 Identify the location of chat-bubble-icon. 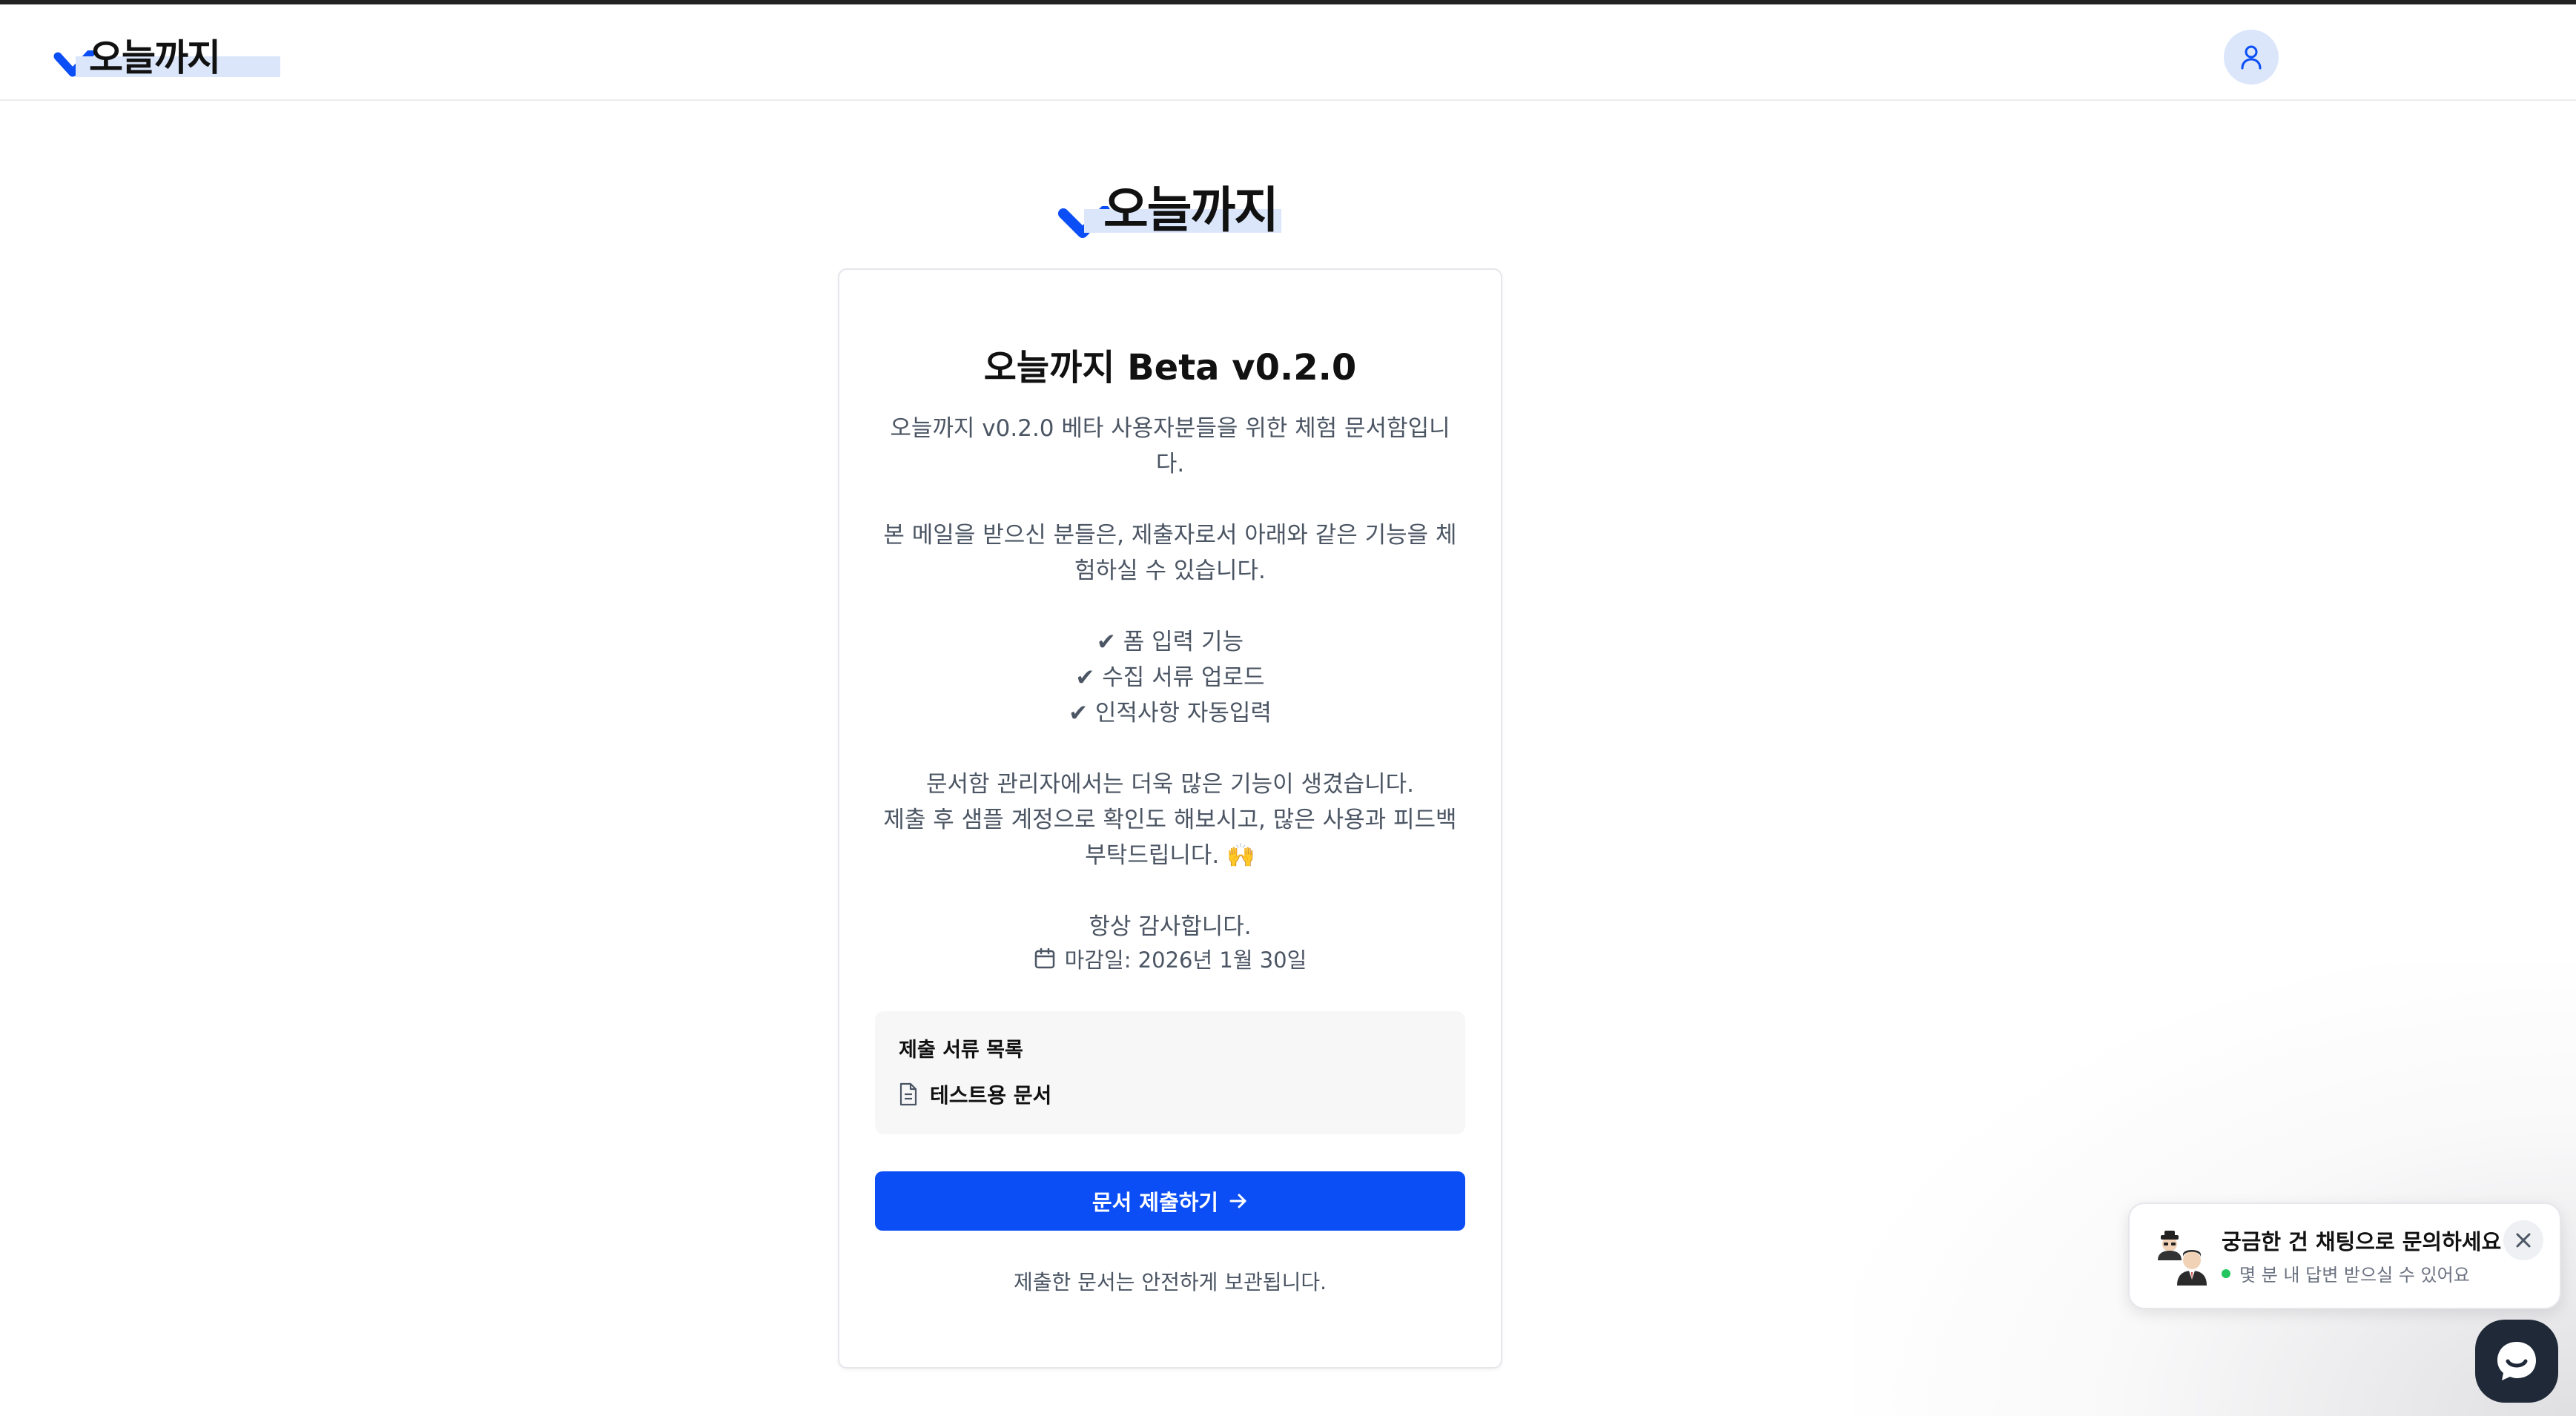
(2516, 1361).